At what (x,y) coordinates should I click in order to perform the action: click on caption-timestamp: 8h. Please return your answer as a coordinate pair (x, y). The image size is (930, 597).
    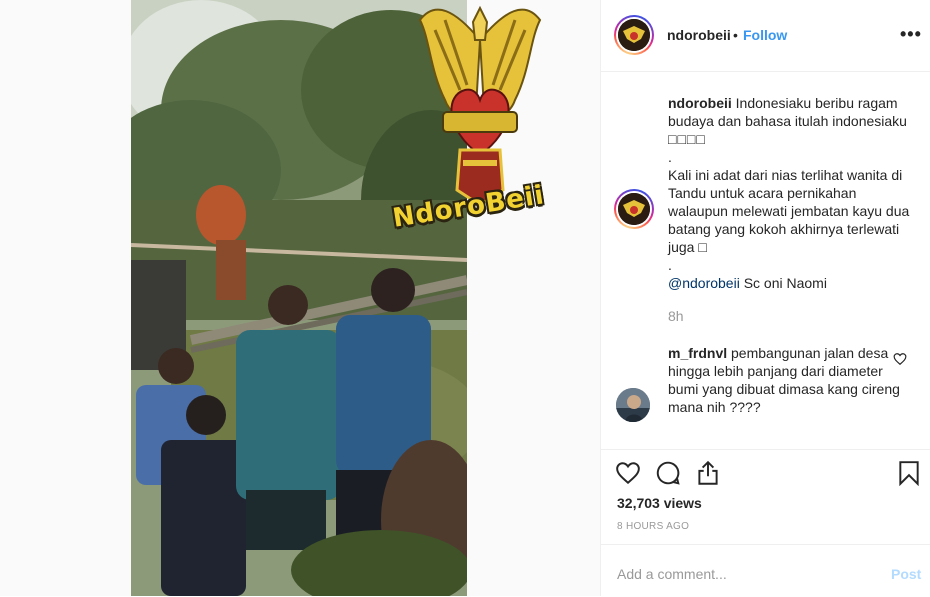
    Looking at the image, I should click on (676, 316).